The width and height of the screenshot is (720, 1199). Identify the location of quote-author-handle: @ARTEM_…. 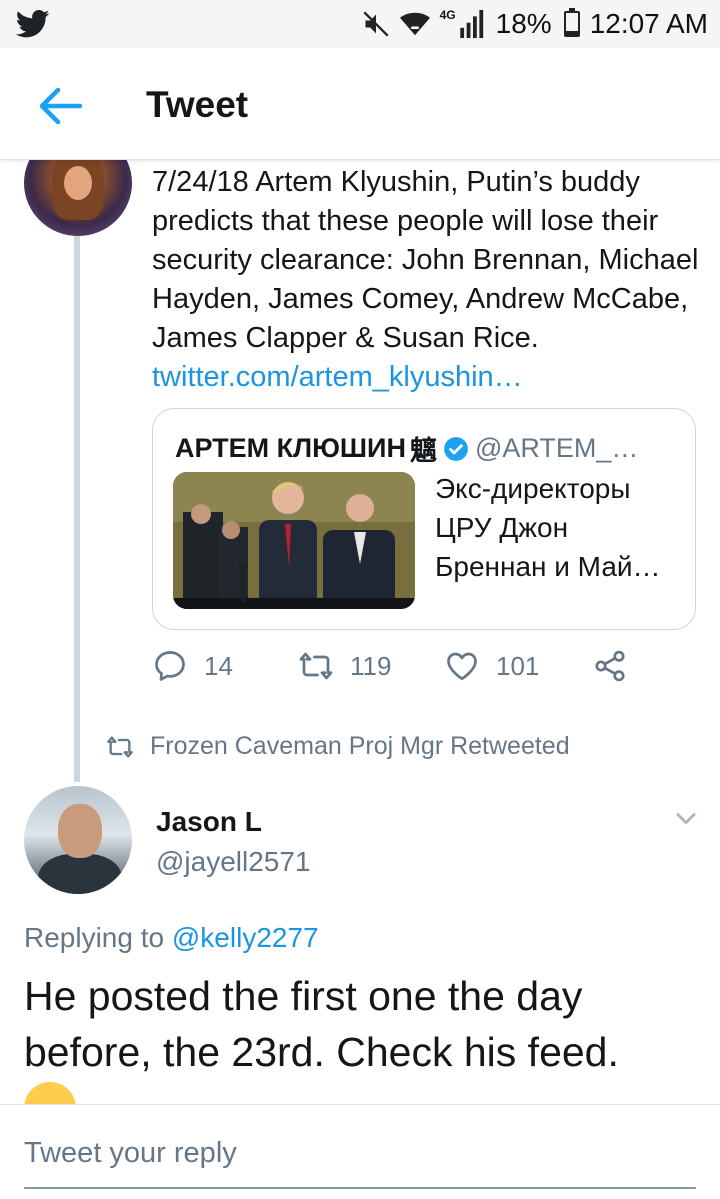
(556, 448).